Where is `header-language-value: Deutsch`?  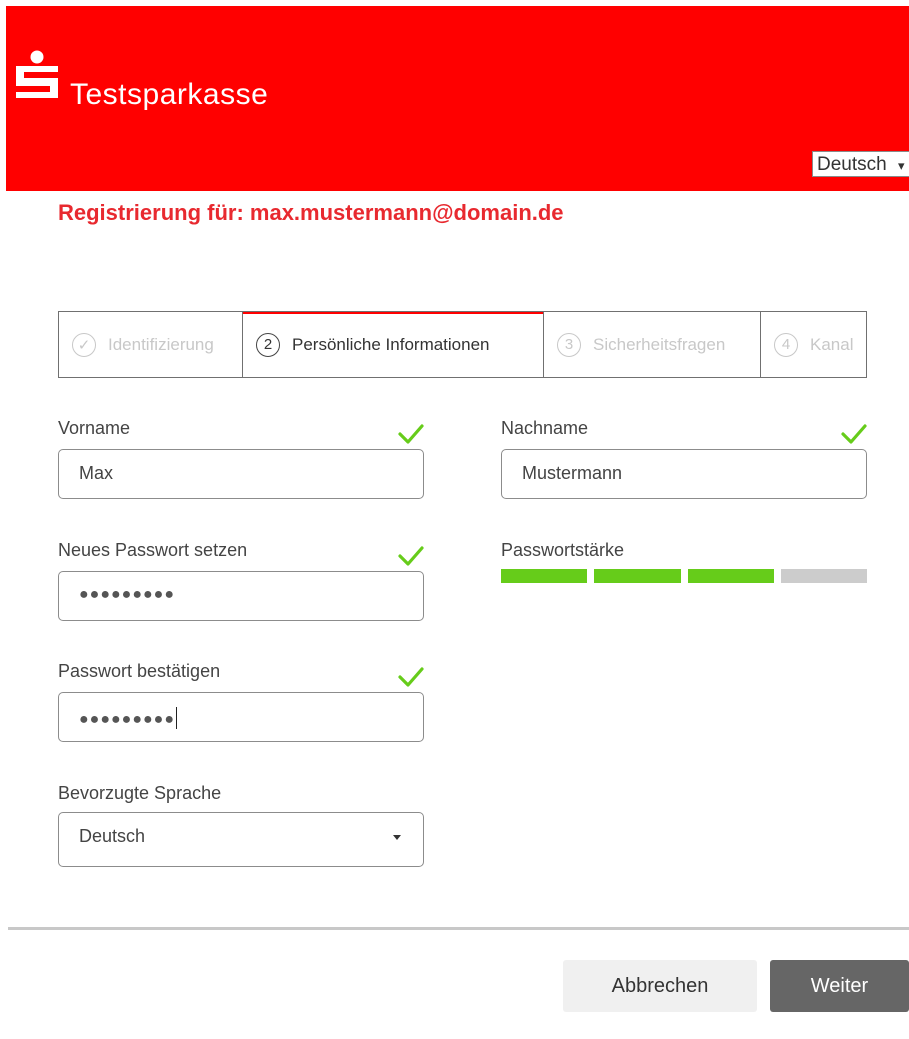
header-language-value: Deutsch is located at coordinates (852, 164).